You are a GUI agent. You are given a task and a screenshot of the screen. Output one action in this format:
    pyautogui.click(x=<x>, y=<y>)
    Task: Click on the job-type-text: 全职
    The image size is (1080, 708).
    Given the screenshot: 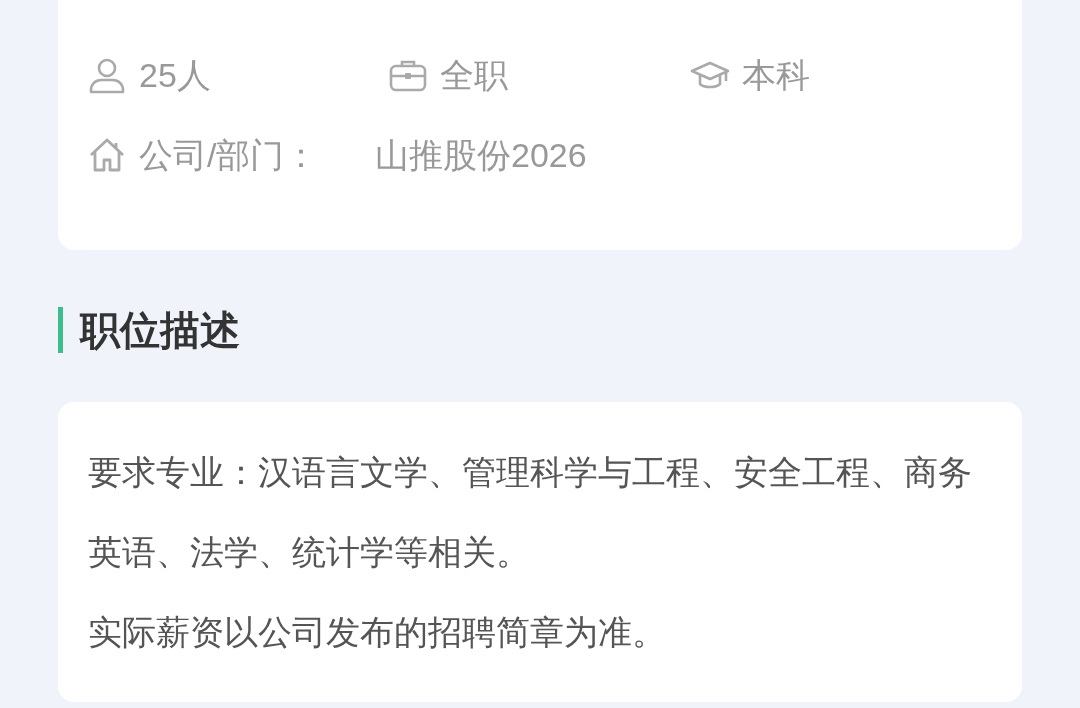 What is the action you would take?
    pyautogui.click(x=474, y=75)
    